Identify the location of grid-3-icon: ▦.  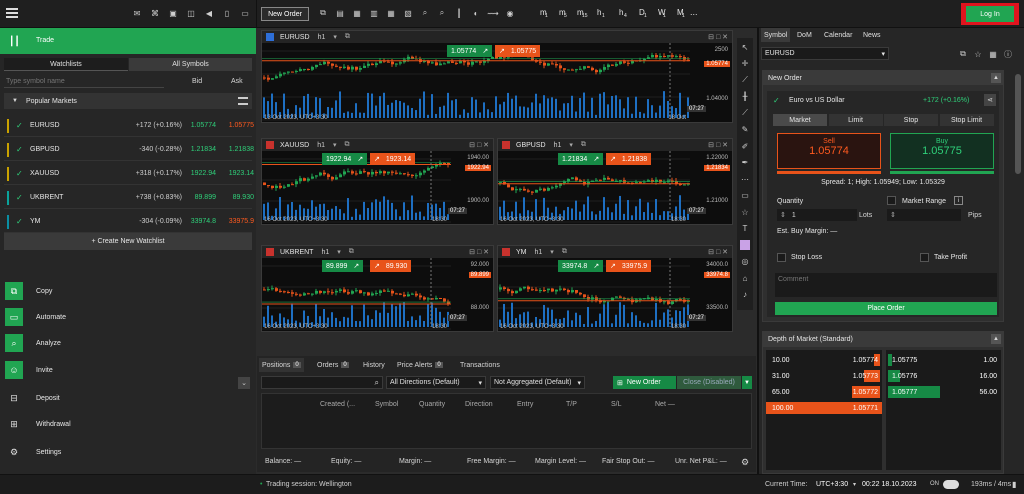
(391, 13).